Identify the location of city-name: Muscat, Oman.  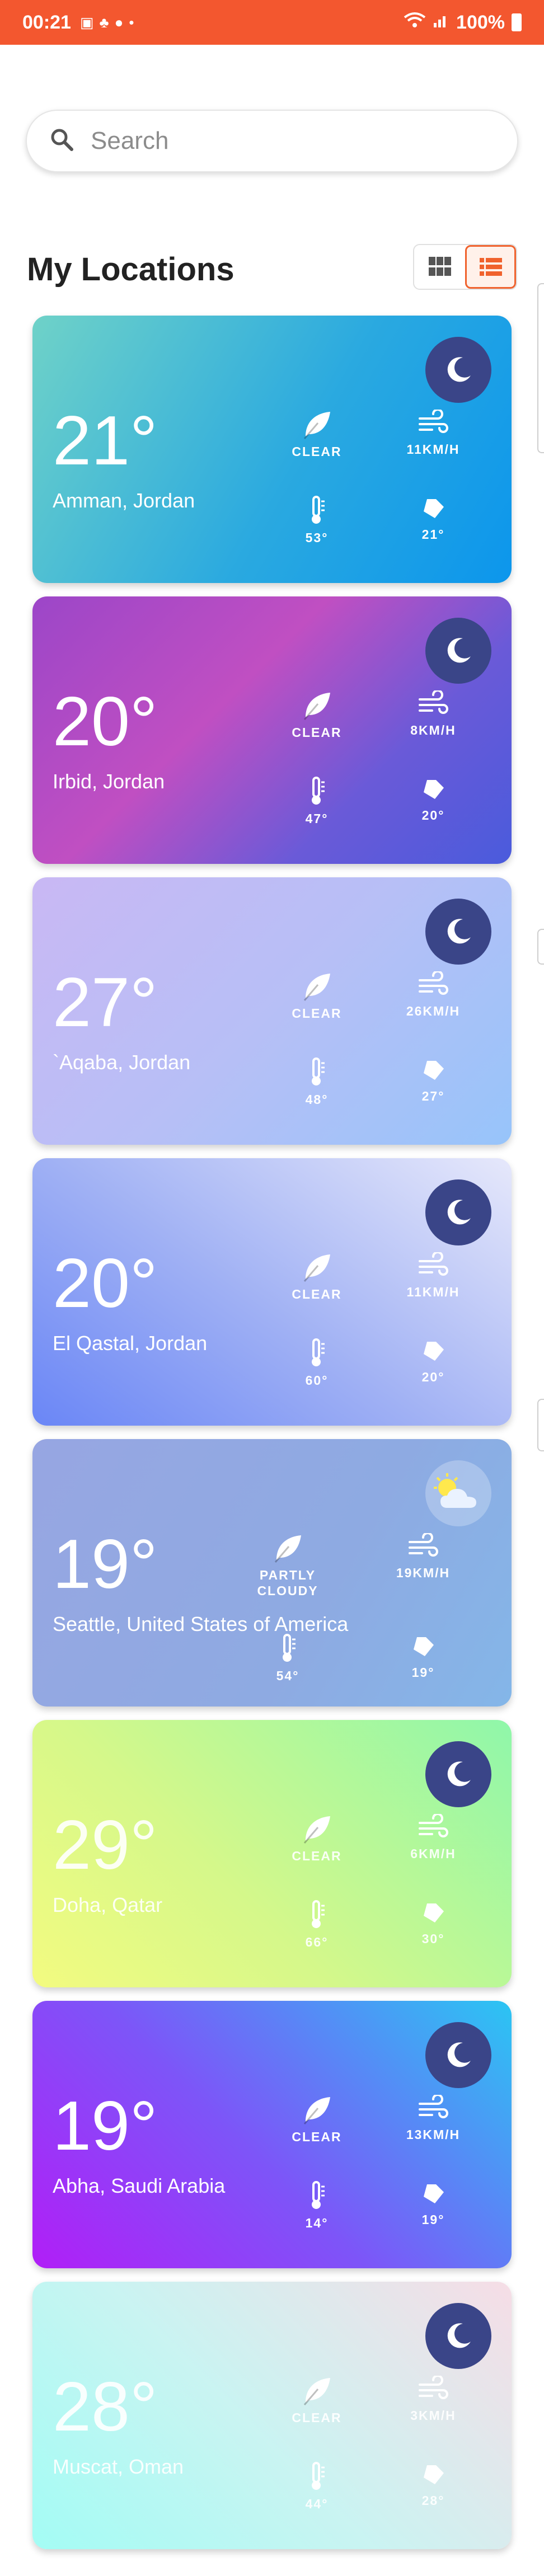
(119, 2466).